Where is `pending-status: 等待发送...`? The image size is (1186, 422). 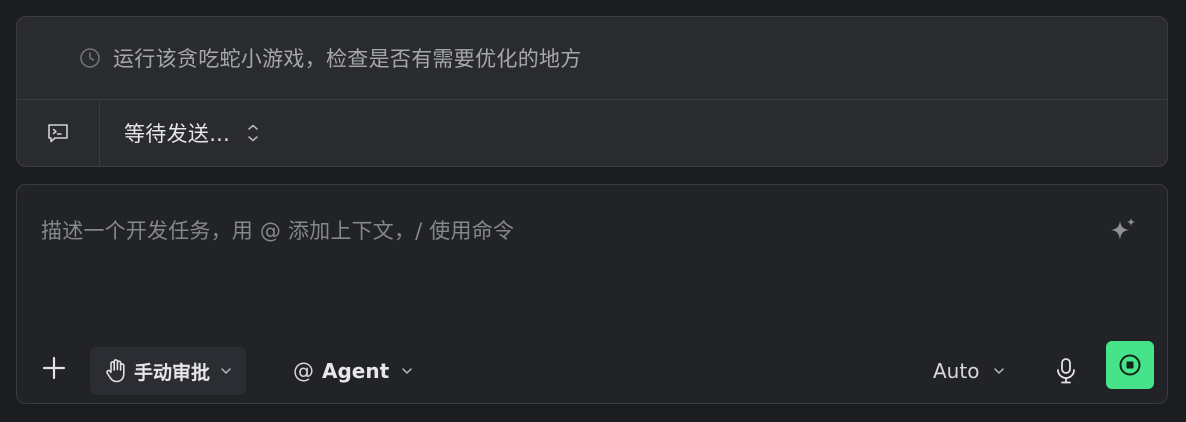
pending-status: 等待发送... is located at coordinates (177, 134).